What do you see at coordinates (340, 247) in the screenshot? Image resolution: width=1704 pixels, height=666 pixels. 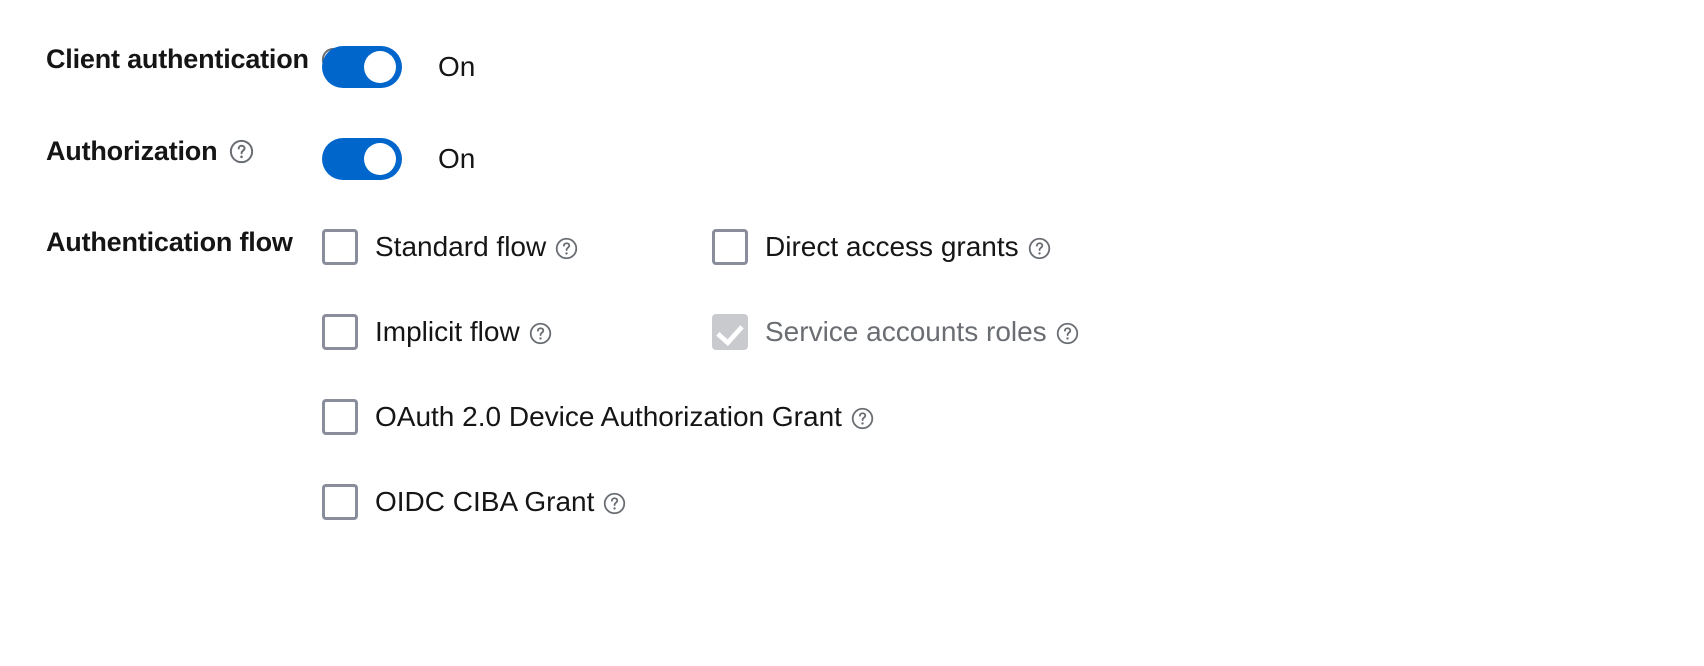 I see `checkbox-input-standard-flow` at bounding box center [340, 247].